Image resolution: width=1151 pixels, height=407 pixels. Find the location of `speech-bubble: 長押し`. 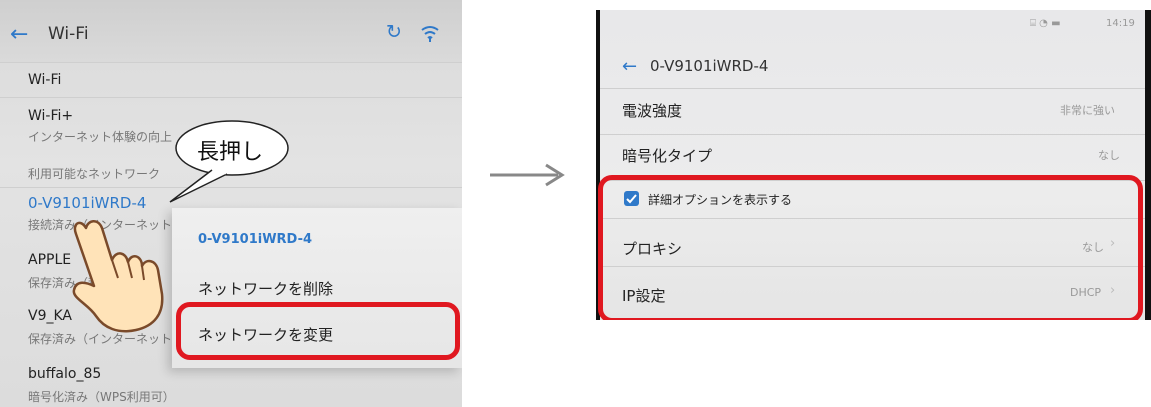

speech-bubble: 長押し is located at coordinates (229, 161).